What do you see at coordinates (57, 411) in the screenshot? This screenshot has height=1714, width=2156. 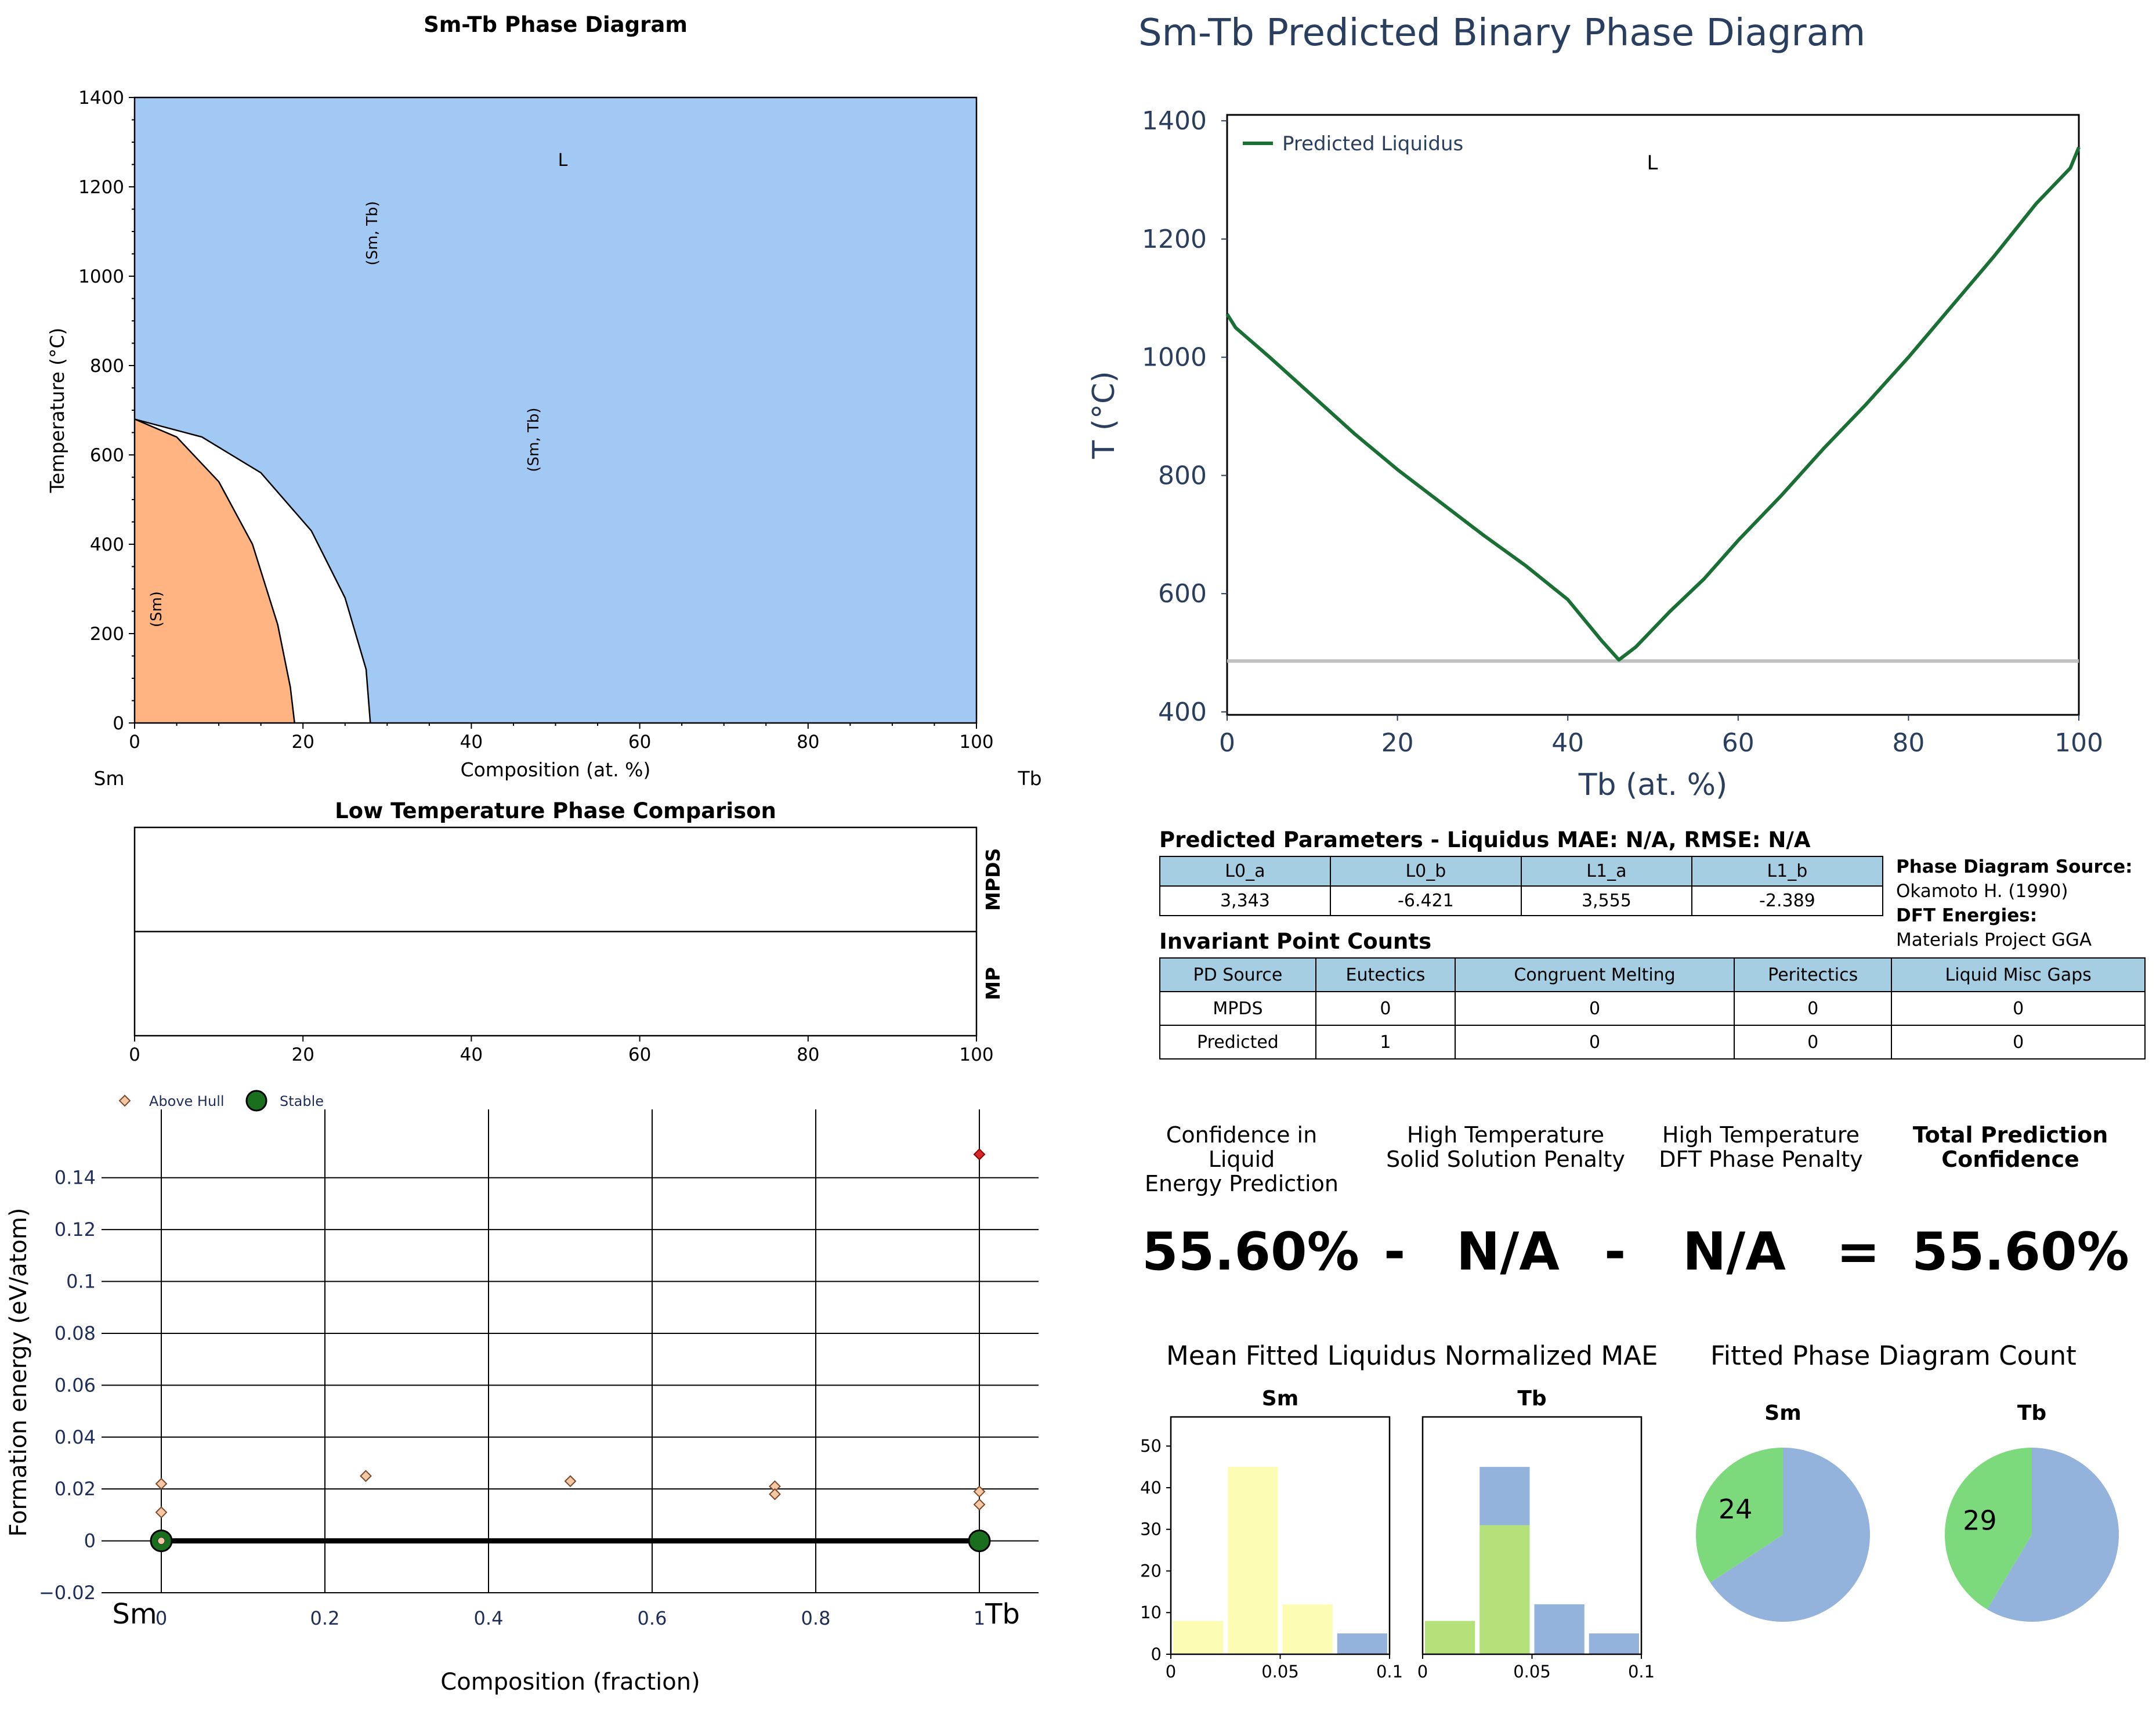 I see `y-axis-label: Temperature (°C)` at bounding box center [57, 411].